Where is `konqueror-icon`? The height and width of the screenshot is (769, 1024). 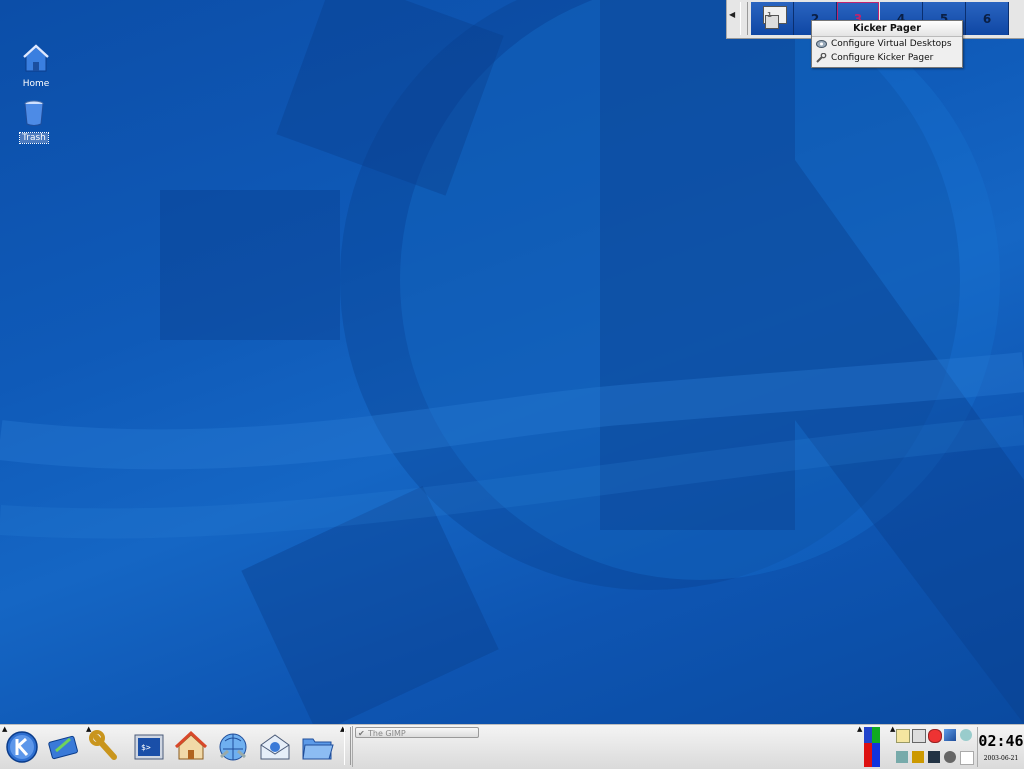 konqueror-icon is located at coordinates (233, 747).